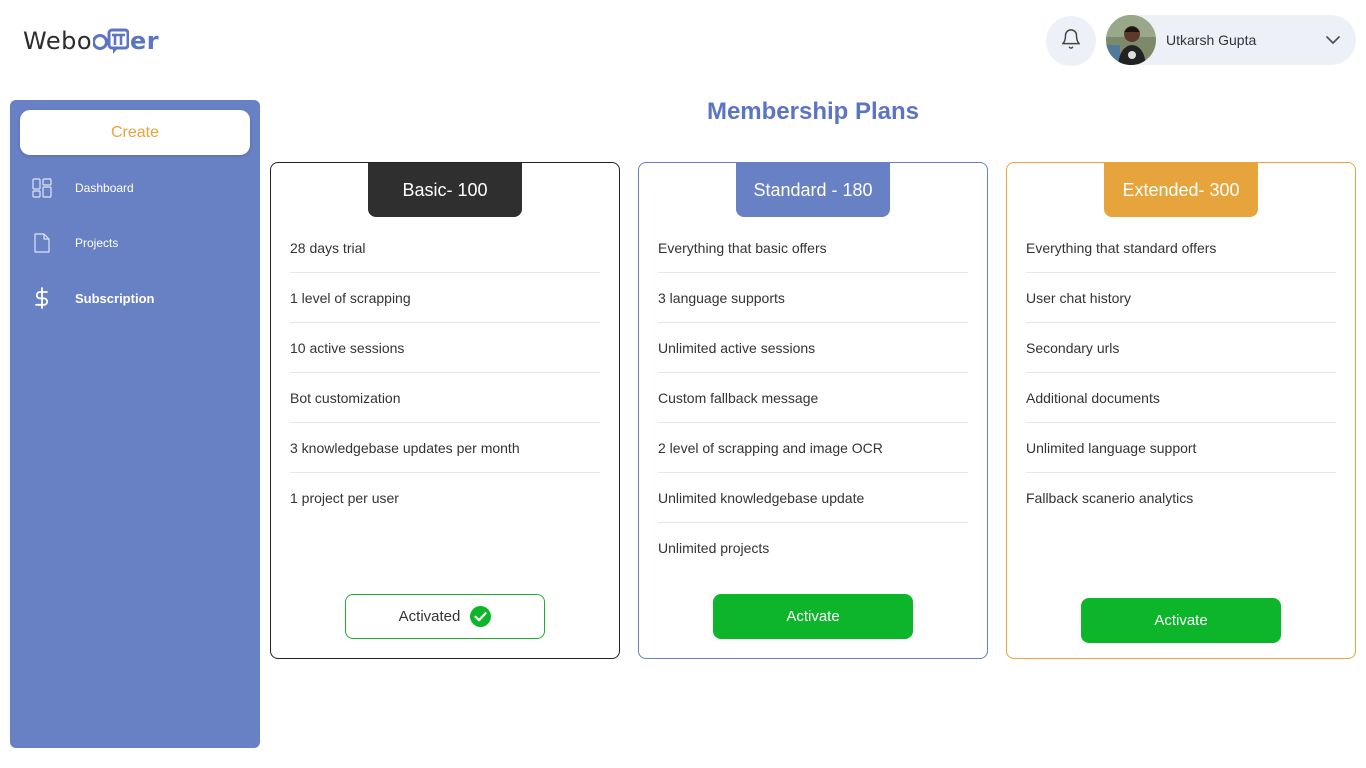 This screenshot has width=1366, height=768. What do you see at coordinates (104, 188) in the screenshot?
I see `sidebar-item-label: Dashboard` at bounding box center [104, 188].